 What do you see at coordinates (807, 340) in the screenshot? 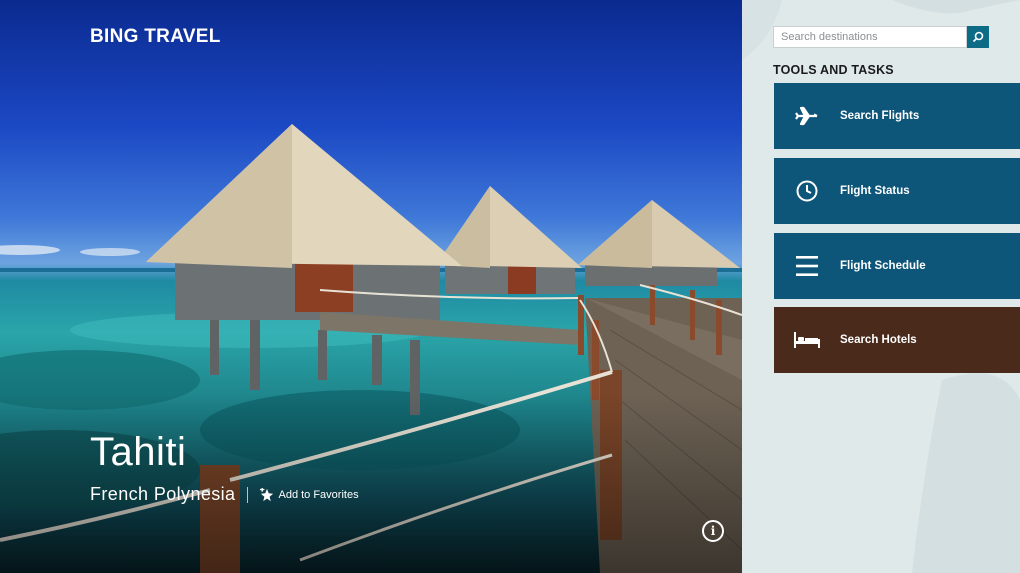
I see `bed-icon` at bounding box center [807, 340].